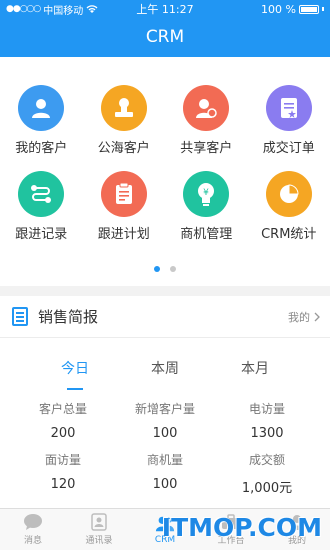 Image resolution: width=330 pixels, height=550 pixels. Describe the element at coordinates (20, 316) in the screenshot. I see `document-icon` at that location.